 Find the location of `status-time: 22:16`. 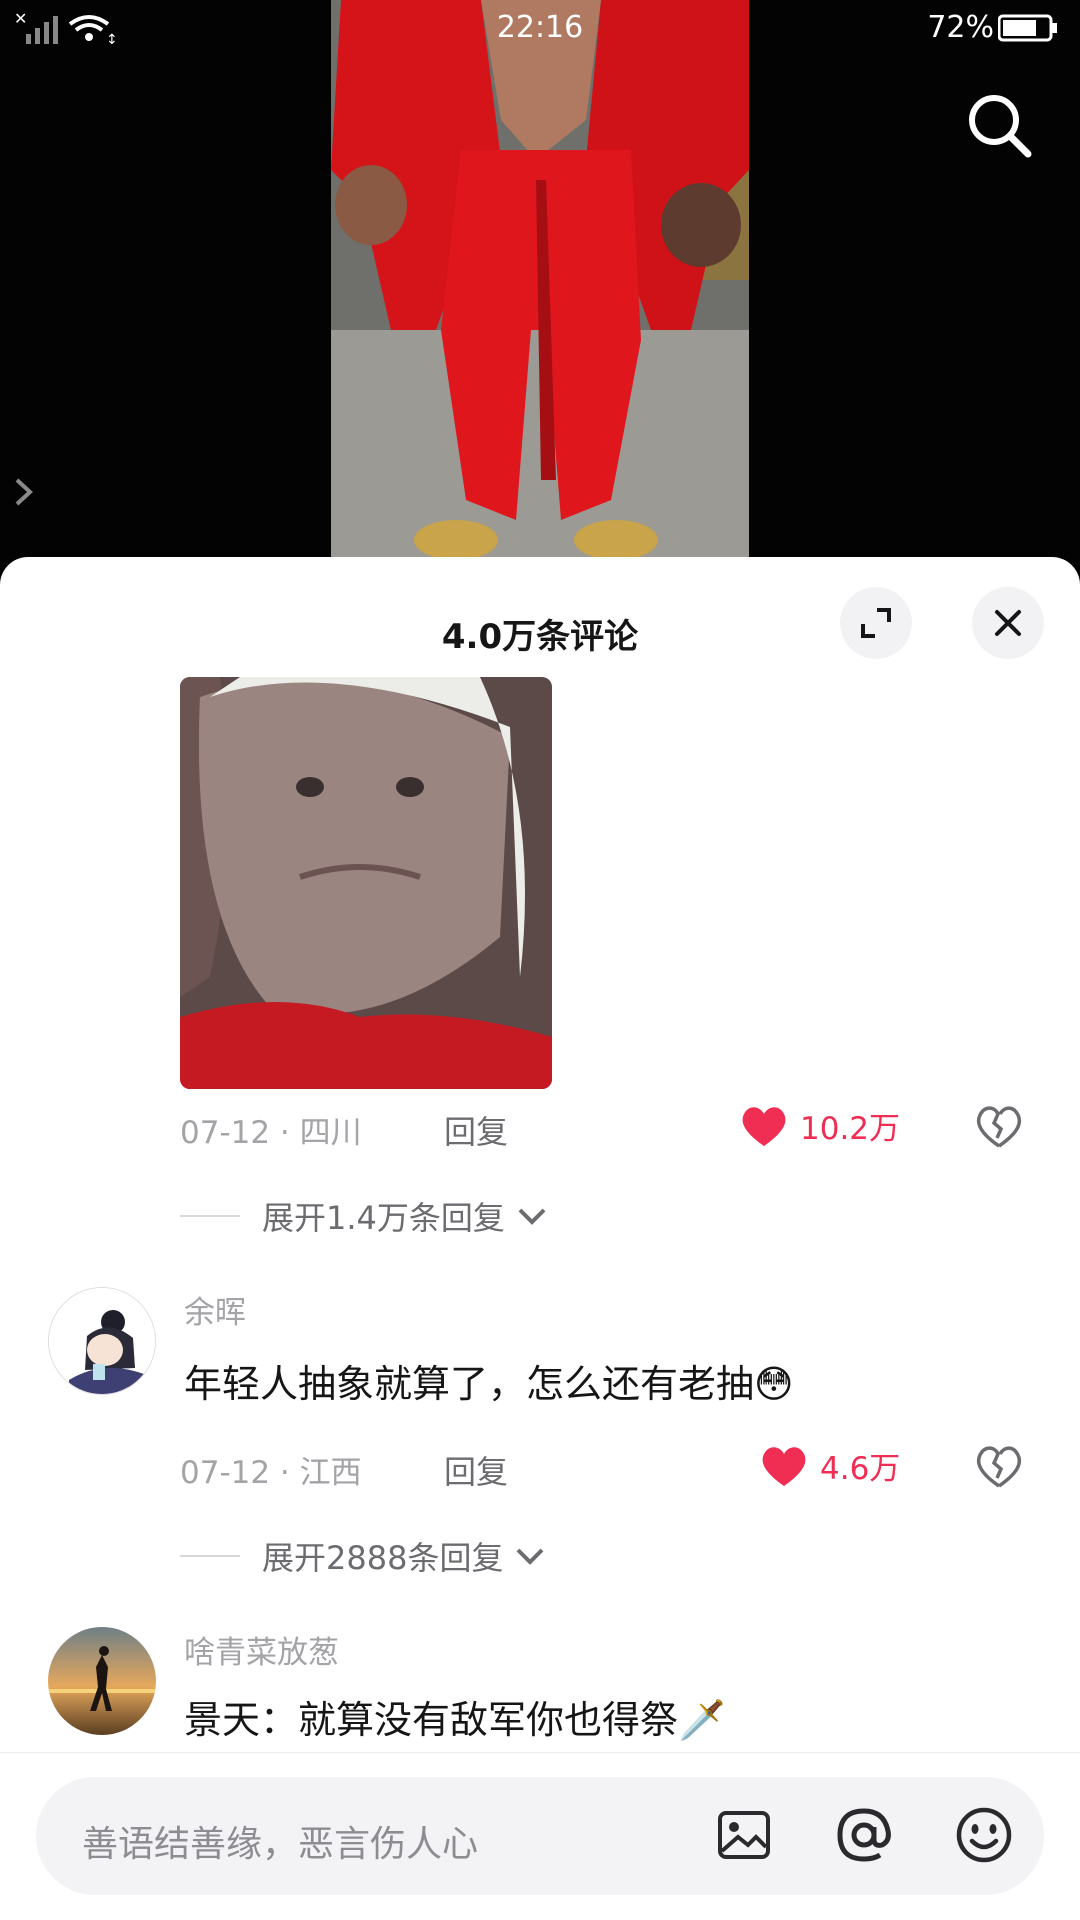

status-time: 22:16 is located at coordinates (540, 27).